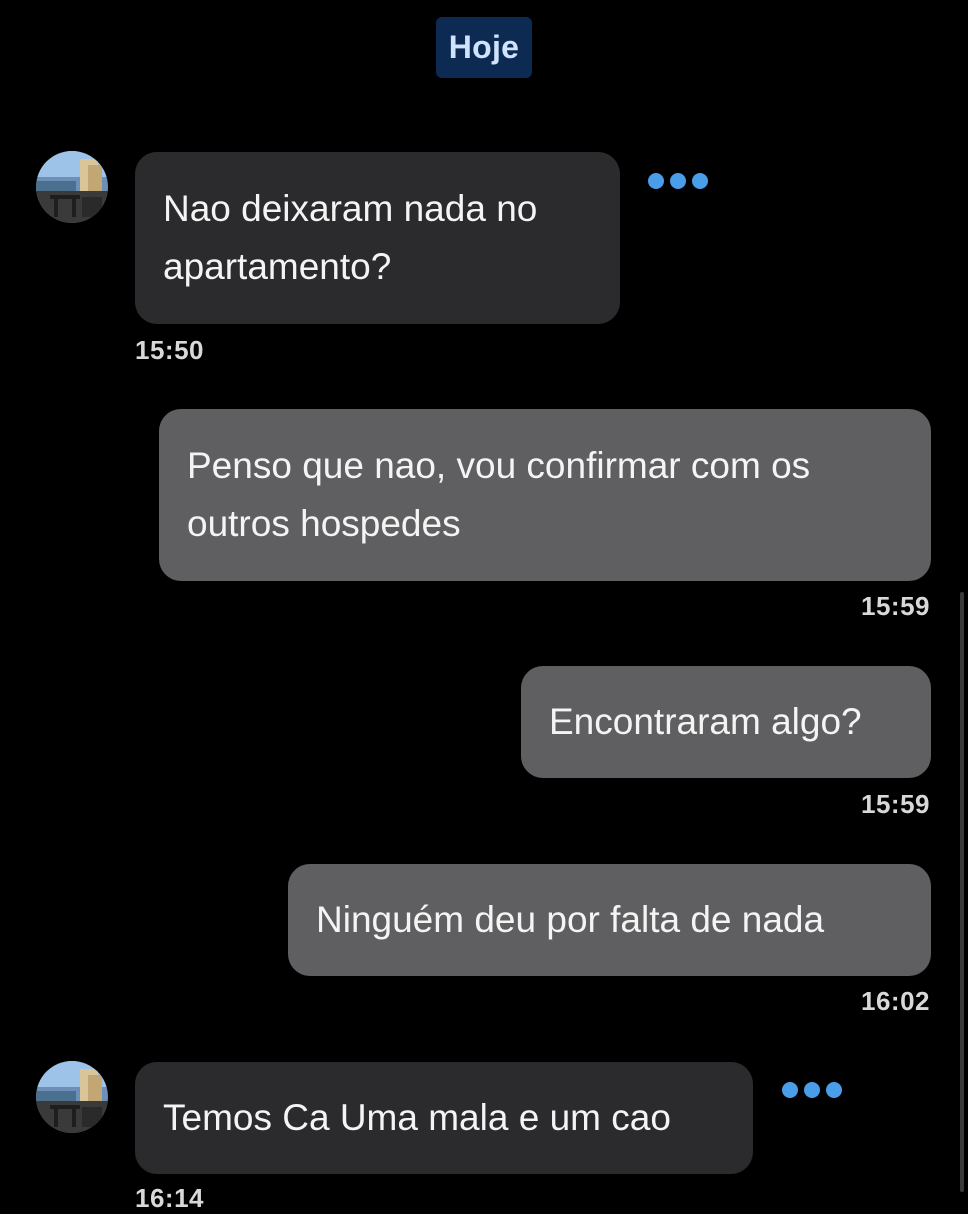 The width and height of the screenshot is (968, 1214). I want to click on message-text-line: Nao deixaram nada no, so click(350, 208).